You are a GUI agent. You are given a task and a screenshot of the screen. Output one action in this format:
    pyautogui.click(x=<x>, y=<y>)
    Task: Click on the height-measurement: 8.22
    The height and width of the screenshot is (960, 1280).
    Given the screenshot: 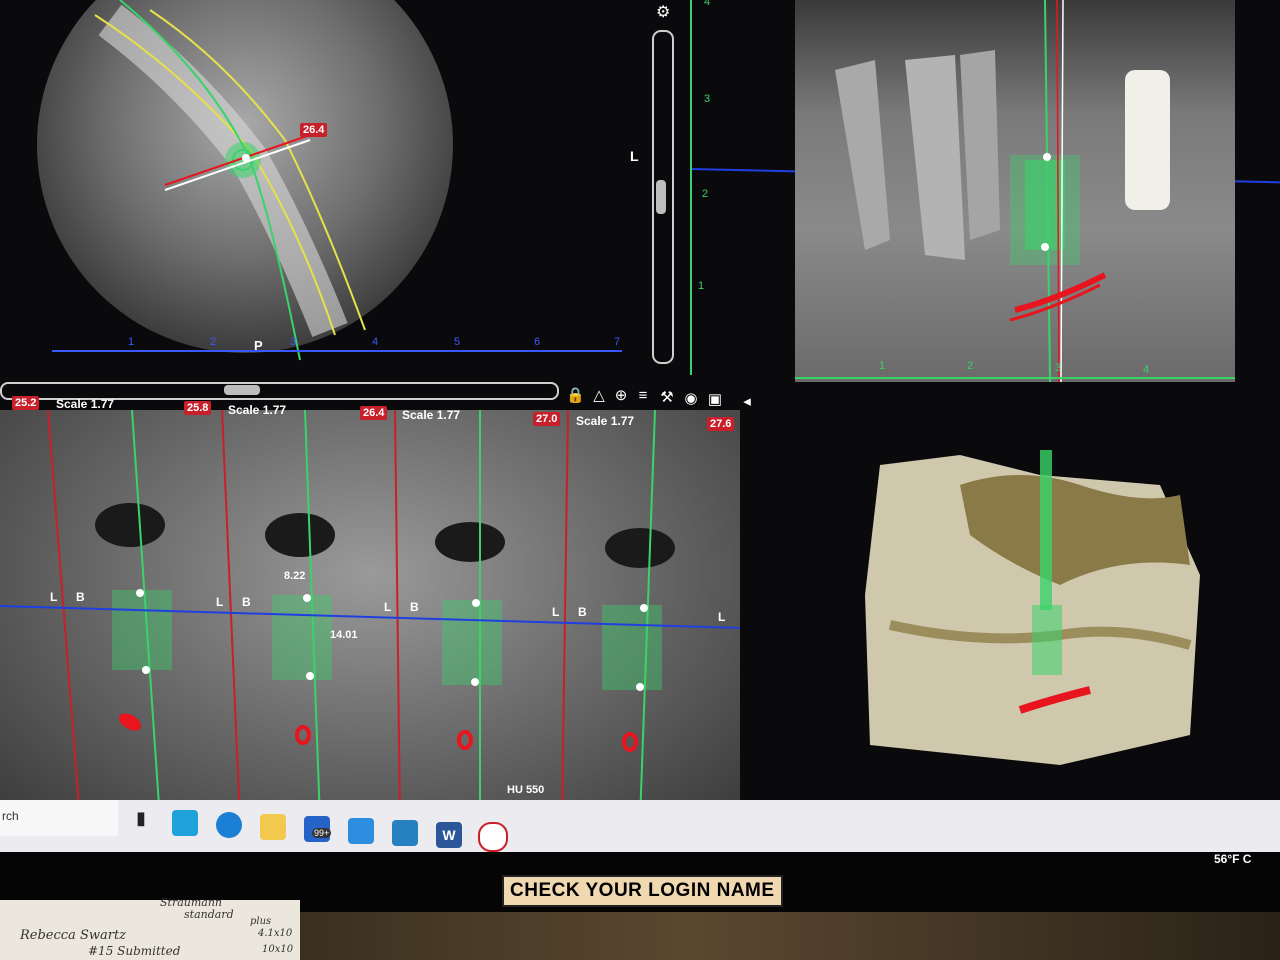 What is the action you would take?
    pyautogui.click(x=295, y=576)
    